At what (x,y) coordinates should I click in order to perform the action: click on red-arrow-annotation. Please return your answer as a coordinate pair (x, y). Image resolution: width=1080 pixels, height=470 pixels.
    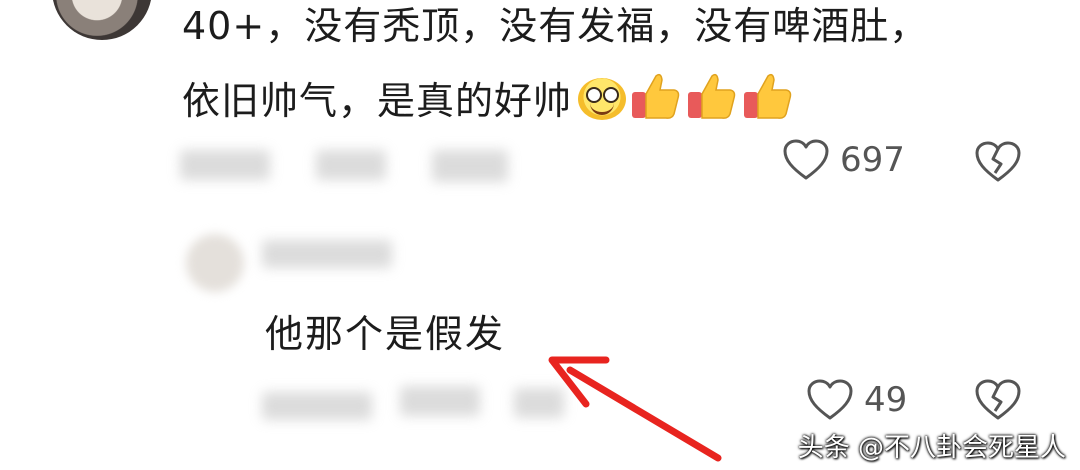
    Looking at the image, I should click on (635, 409).